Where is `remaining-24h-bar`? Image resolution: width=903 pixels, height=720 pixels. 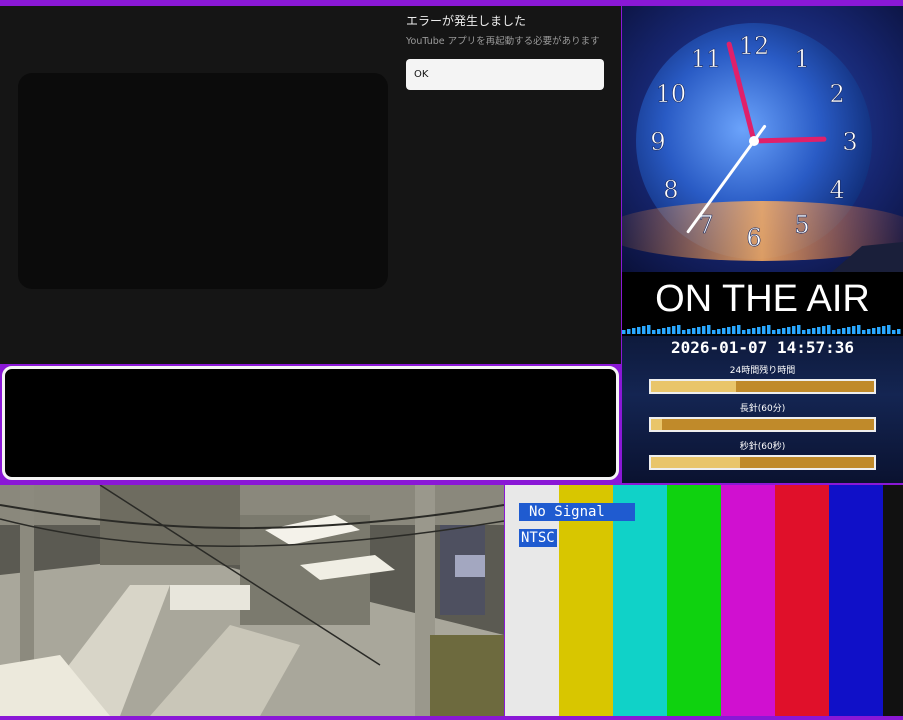
remaining-24h-bar is located at coordinates (762, 386).